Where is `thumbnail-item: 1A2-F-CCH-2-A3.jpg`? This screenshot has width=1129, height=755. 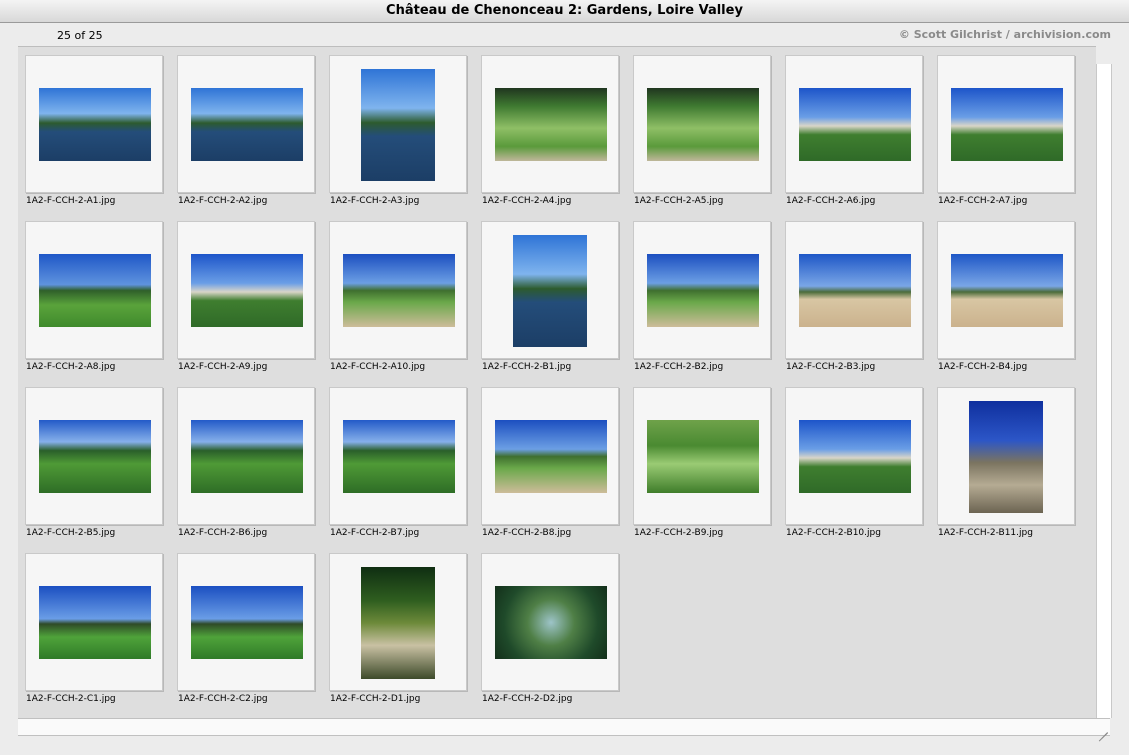 thumbnail-item: 1A2-F-CCH-2-A3.jpg is located at coordinates (394, 130).